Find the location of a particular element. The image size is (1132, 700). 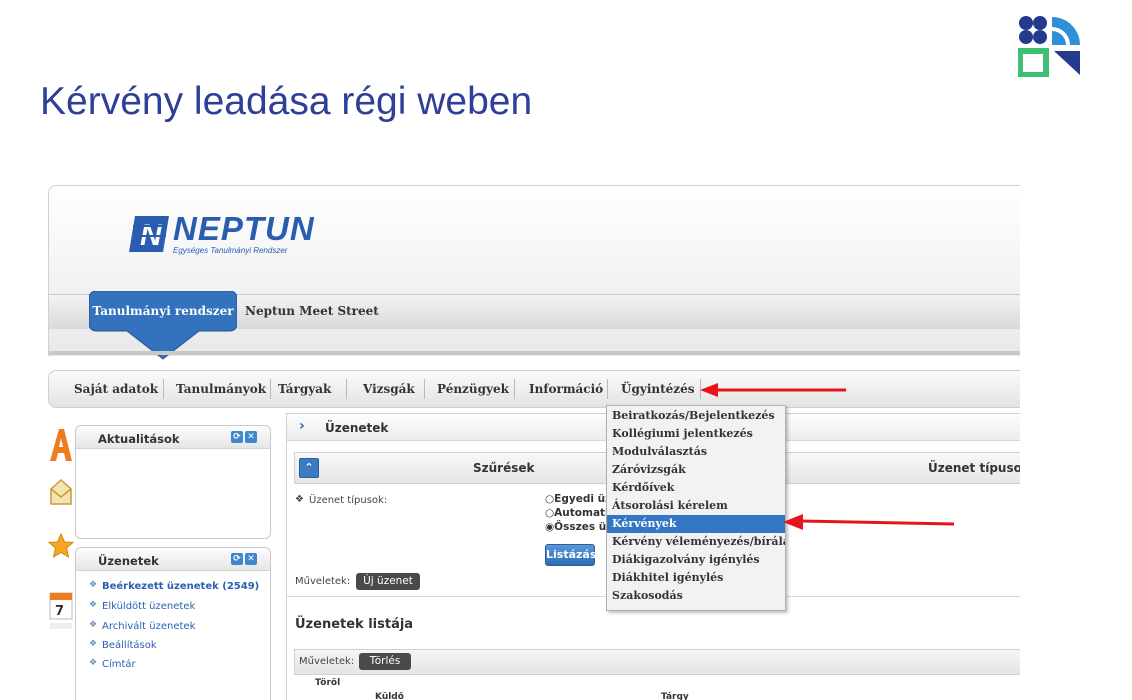

col-subject: Tárgy is located at coordinates (675, 696).